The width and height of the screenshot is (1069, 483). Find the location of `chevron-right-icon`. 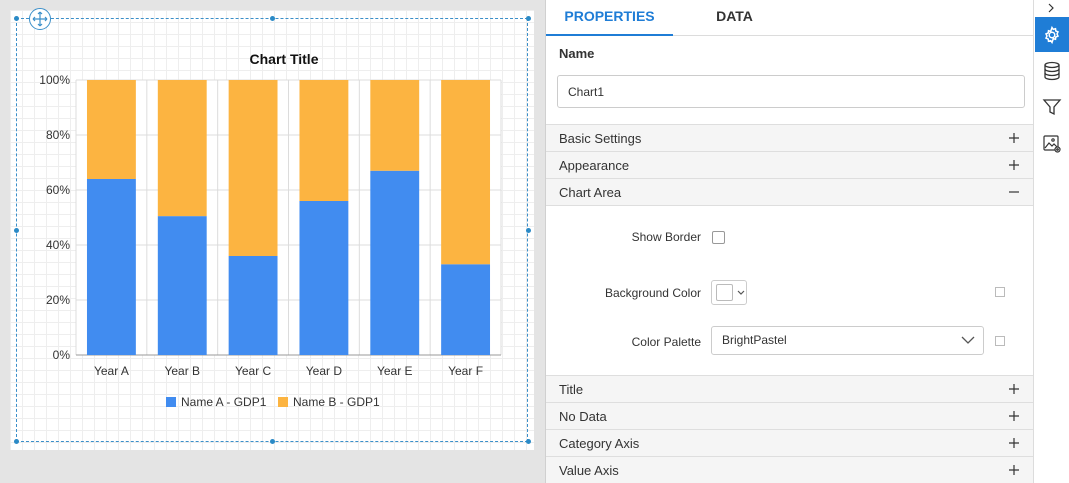

chevron-right-icon is located at coordinates (1051, 8).